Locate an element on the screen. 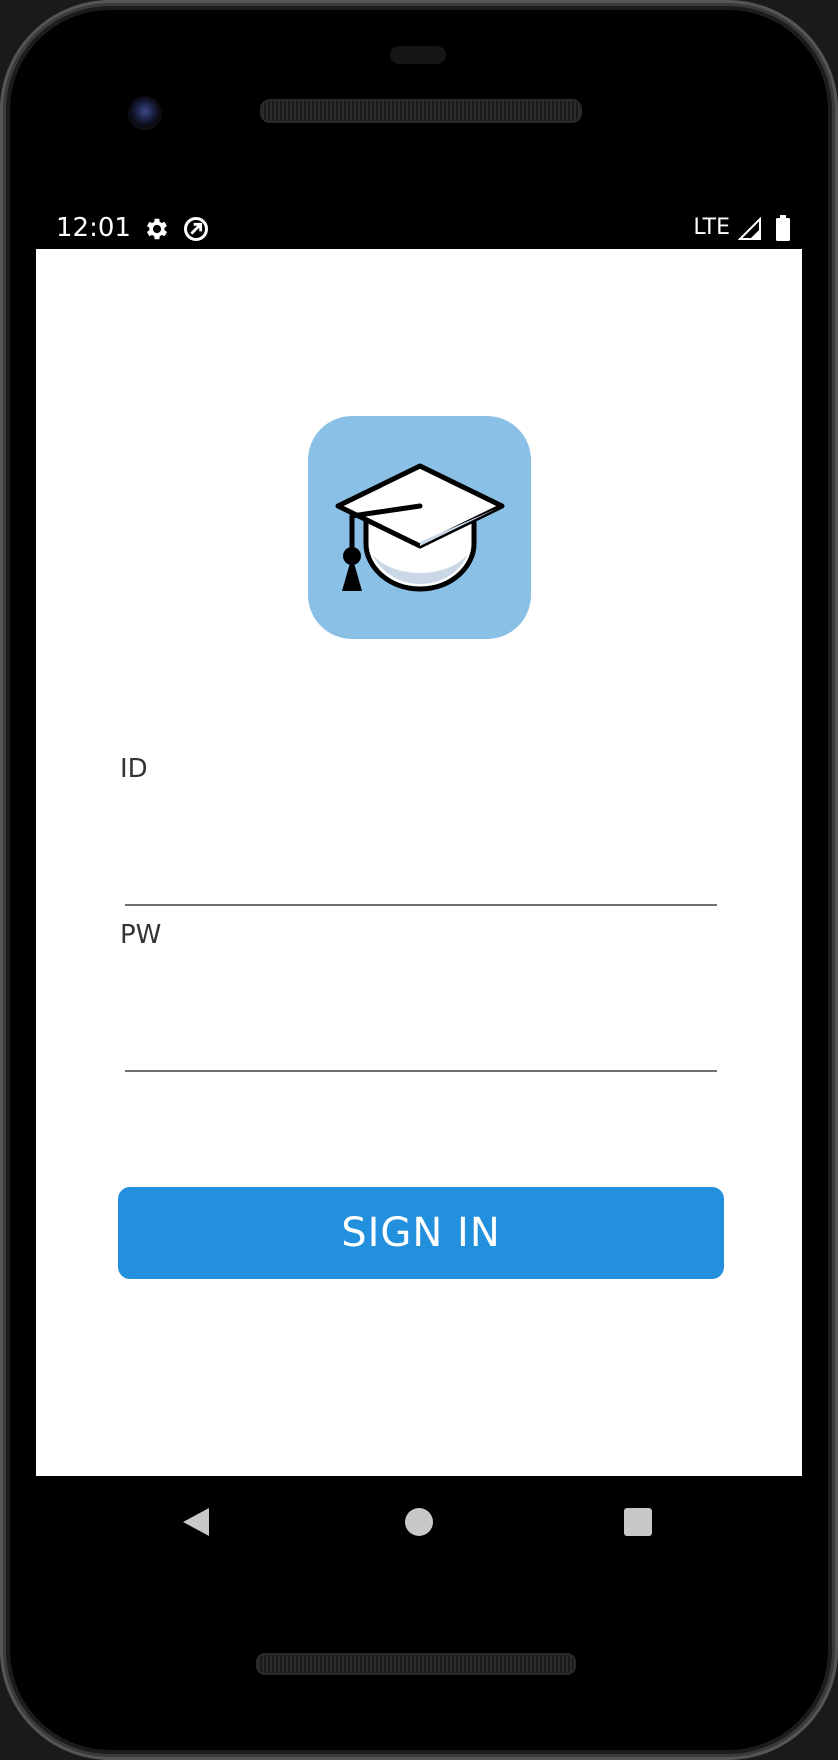  app-logo is located at coordinates (419, 527).